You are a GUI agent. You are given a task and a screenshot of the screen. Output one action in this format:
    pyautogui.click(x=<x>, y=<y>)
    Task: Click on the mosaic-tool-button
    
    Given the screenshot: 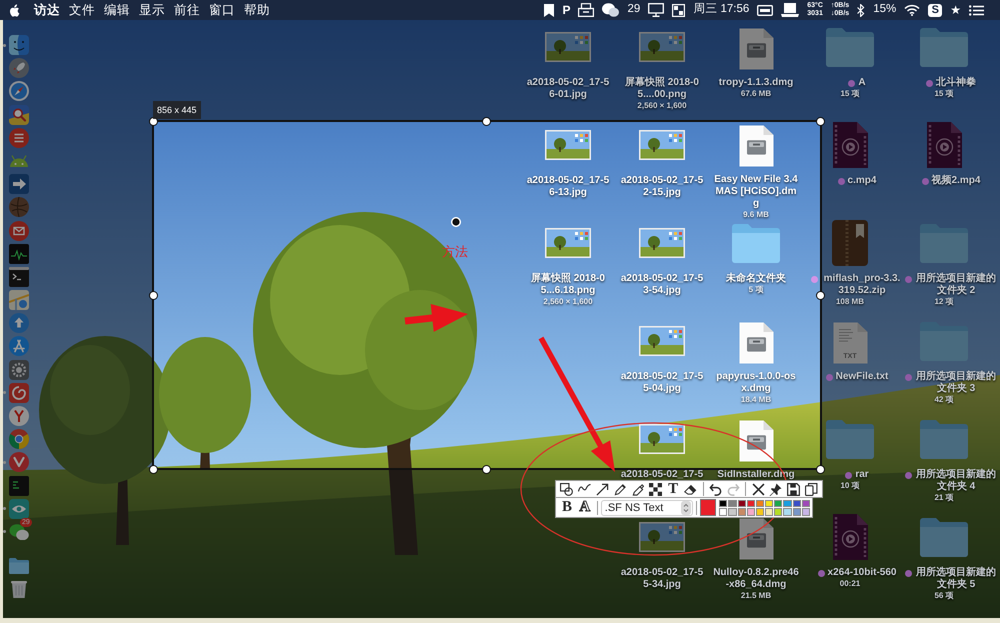 What is the action you would take?
    pyautogui.click(x=655, y=489)
    